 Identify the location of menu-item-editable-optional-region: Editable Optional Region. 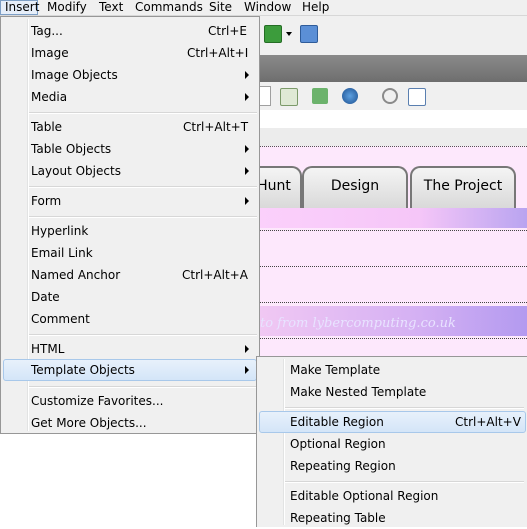
(392, 496).